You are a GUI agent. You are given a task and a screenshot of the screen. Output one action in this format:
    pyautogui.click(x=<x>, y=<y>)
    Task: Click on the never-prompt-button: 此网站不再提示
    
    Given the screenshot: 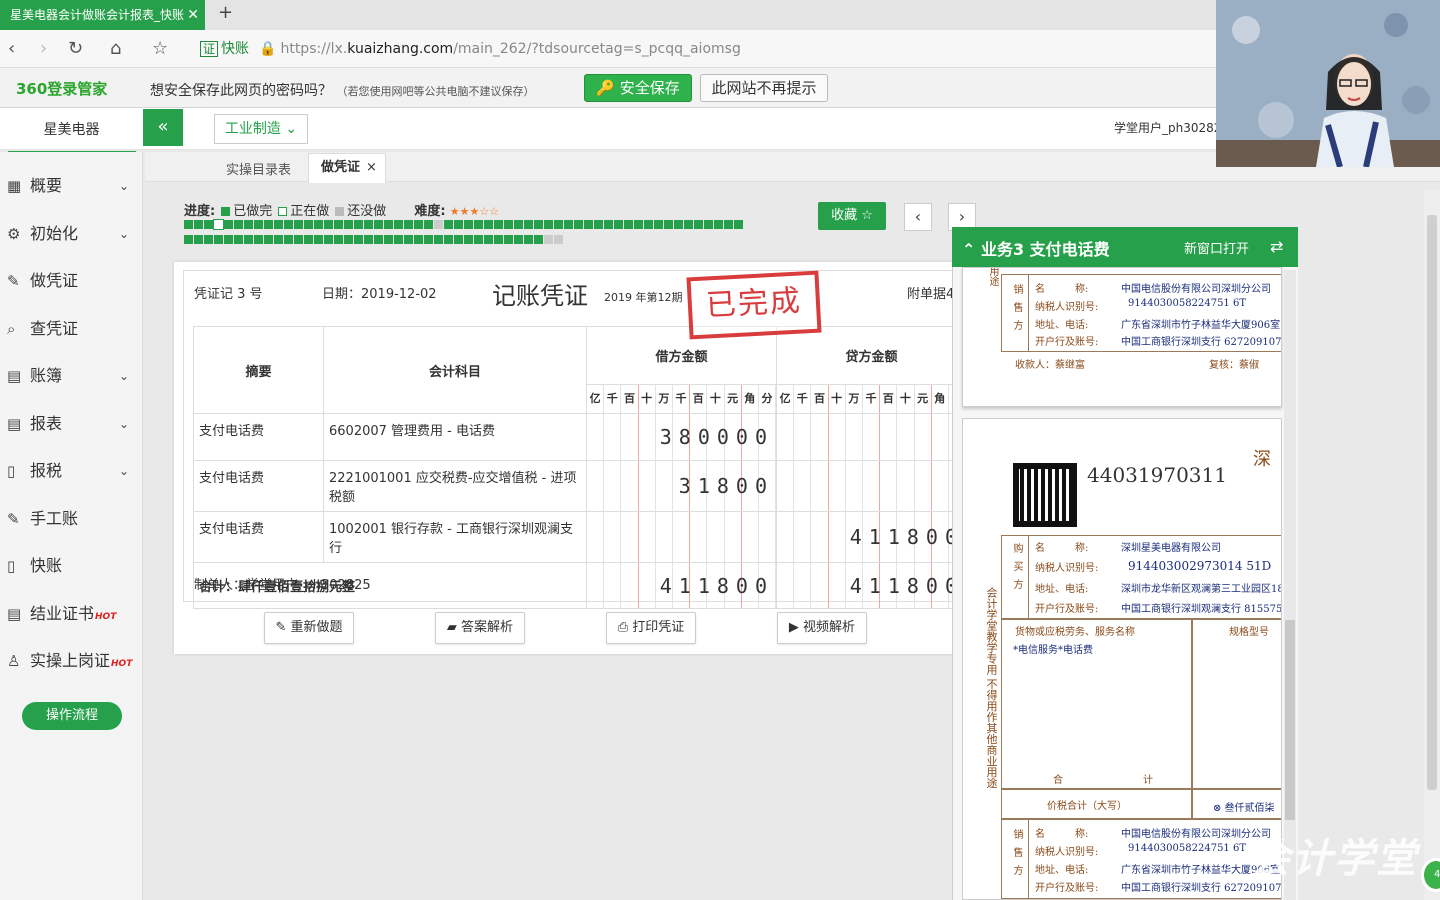 What is the action you would take?
    pyautogui.click(x=764, y=88)
    